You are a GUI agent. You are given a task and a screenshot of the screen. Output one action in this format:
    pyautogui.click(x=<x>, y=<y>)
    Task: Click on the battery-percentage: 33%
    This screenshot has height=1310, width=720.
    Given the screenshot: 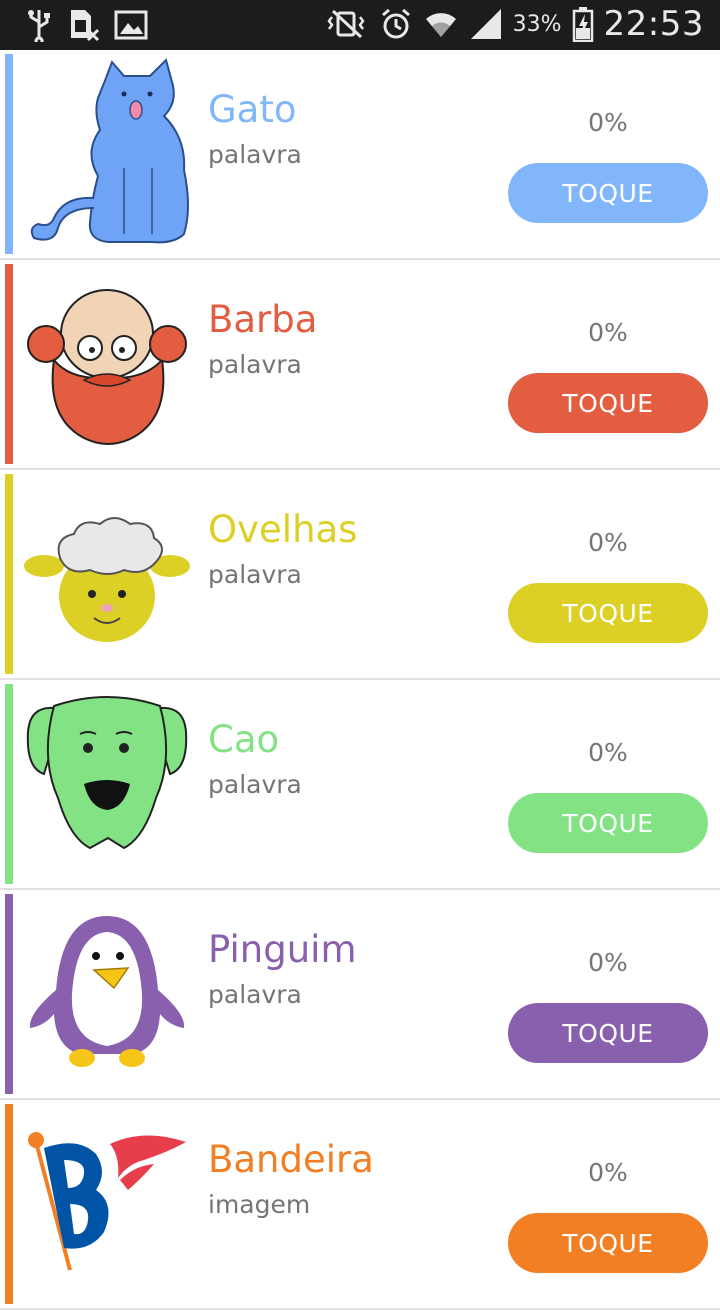 What is the action you would take?
    pyautogui.click(x=537, y=24)
    